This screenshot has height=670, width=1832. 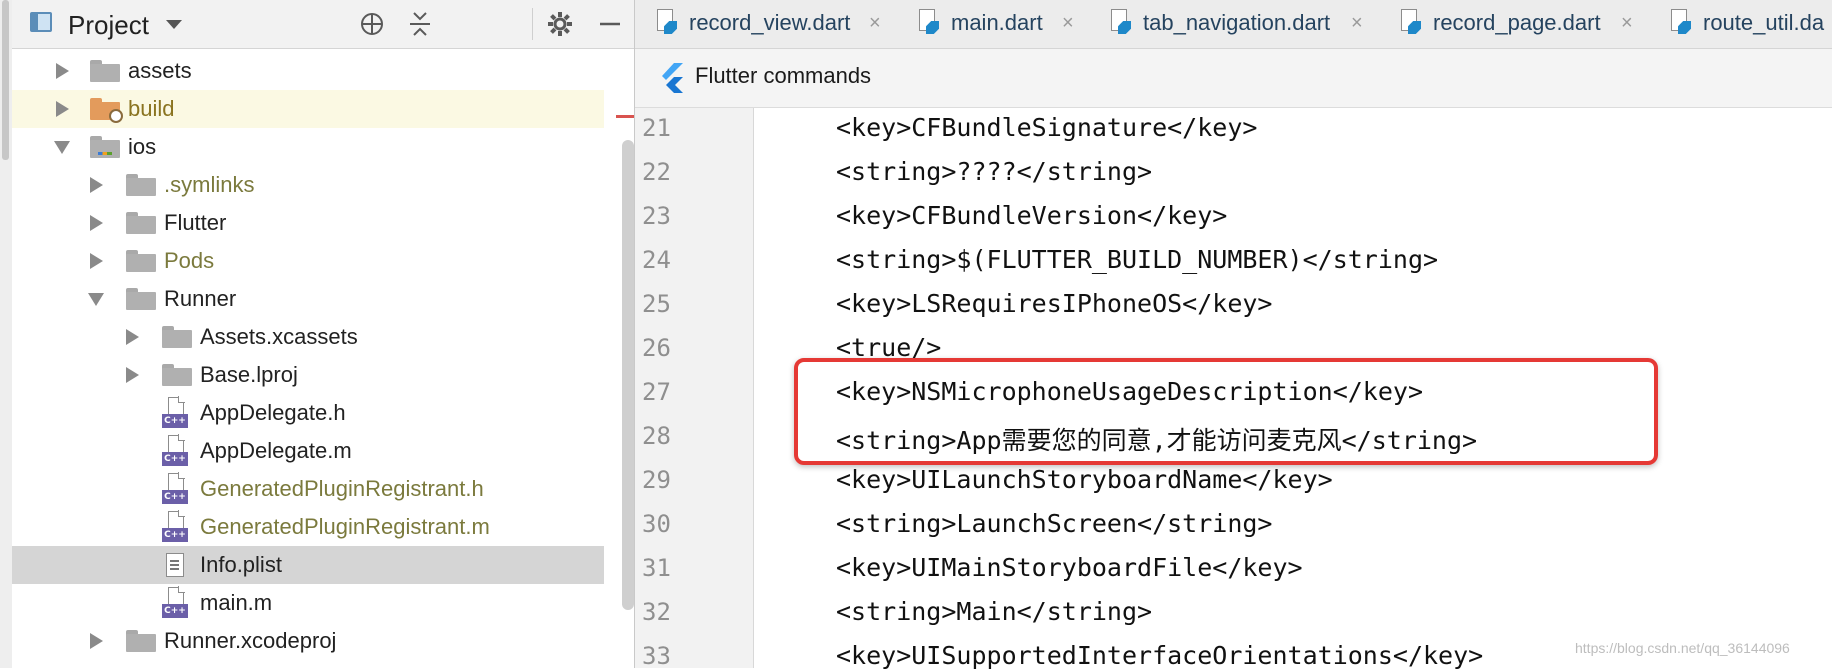 I want to click on line-number: 28, so click(x=656, y=436).